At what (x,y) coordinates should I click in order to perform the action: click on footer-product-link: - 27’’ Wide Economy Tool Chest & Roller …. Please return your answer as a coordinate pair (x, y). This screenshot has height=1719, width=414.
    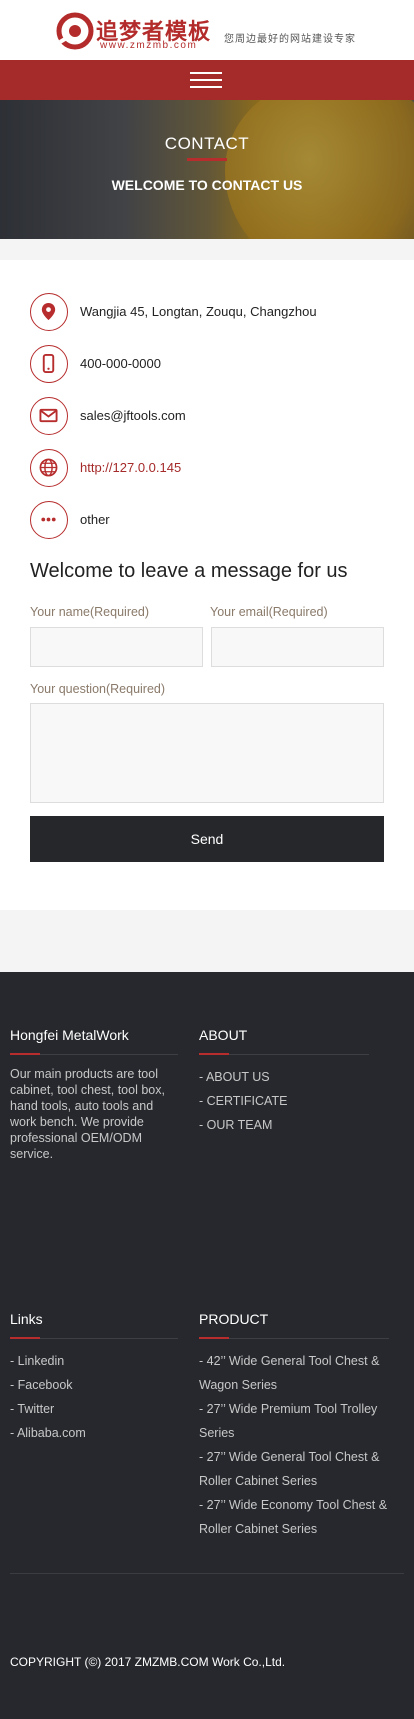
    Looking at the image, I should click on (295, 1517).